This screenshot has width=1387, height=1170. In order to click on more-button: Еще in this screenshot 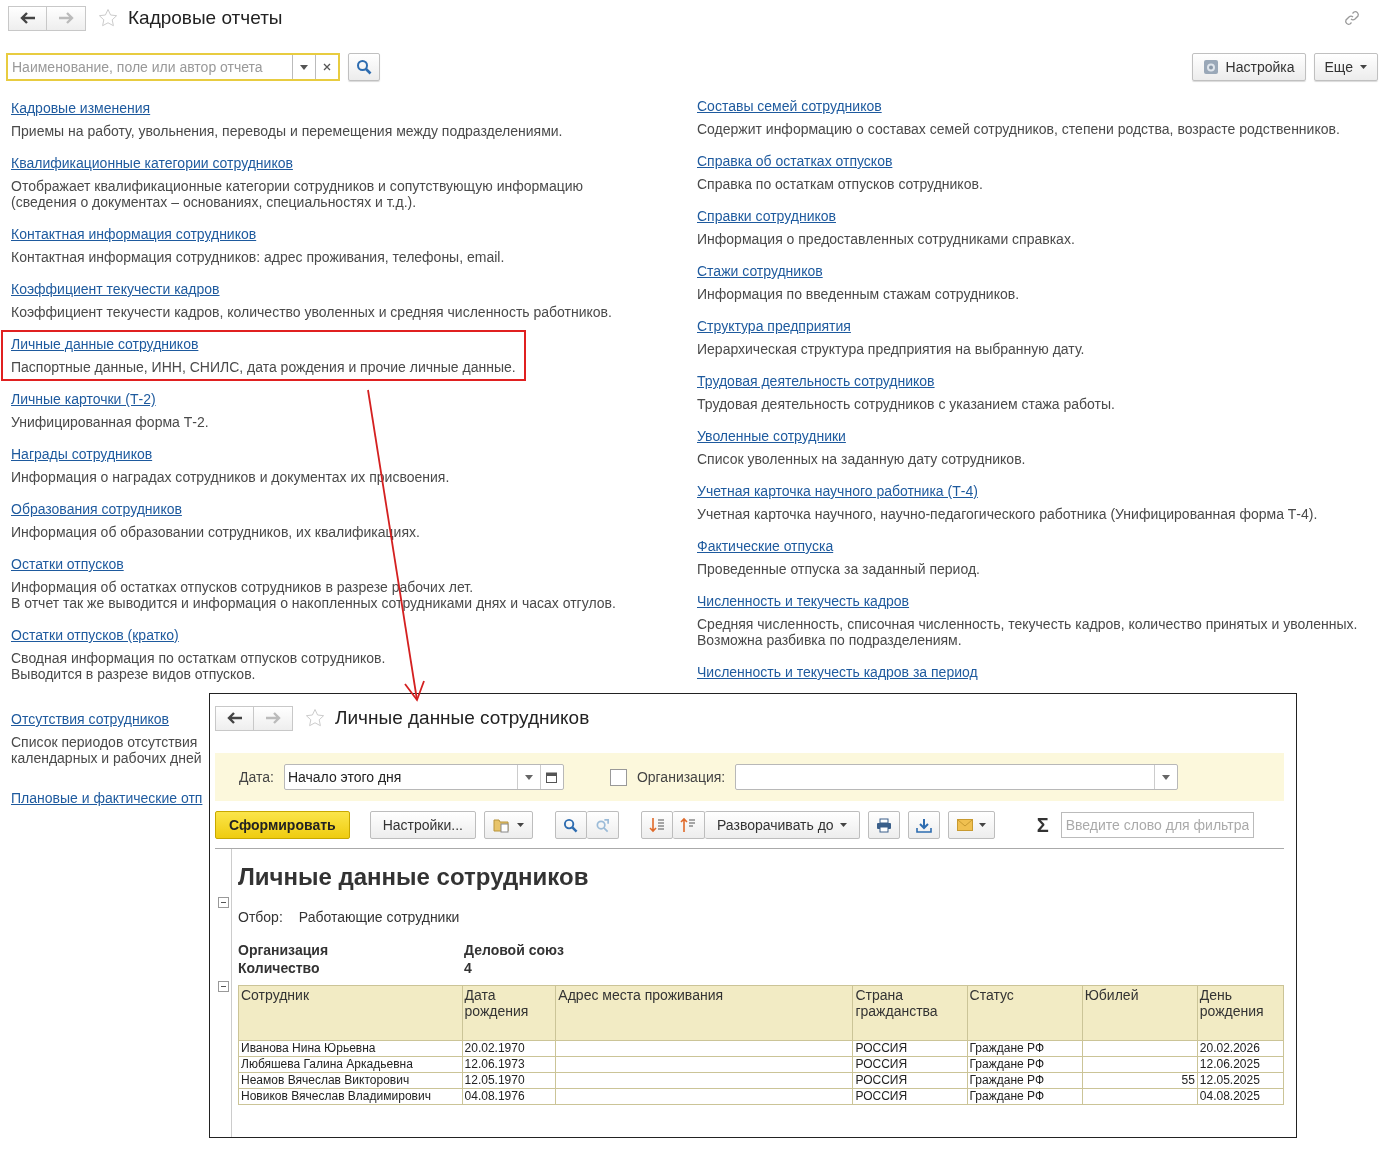, I will do `click(1345, 67)`.